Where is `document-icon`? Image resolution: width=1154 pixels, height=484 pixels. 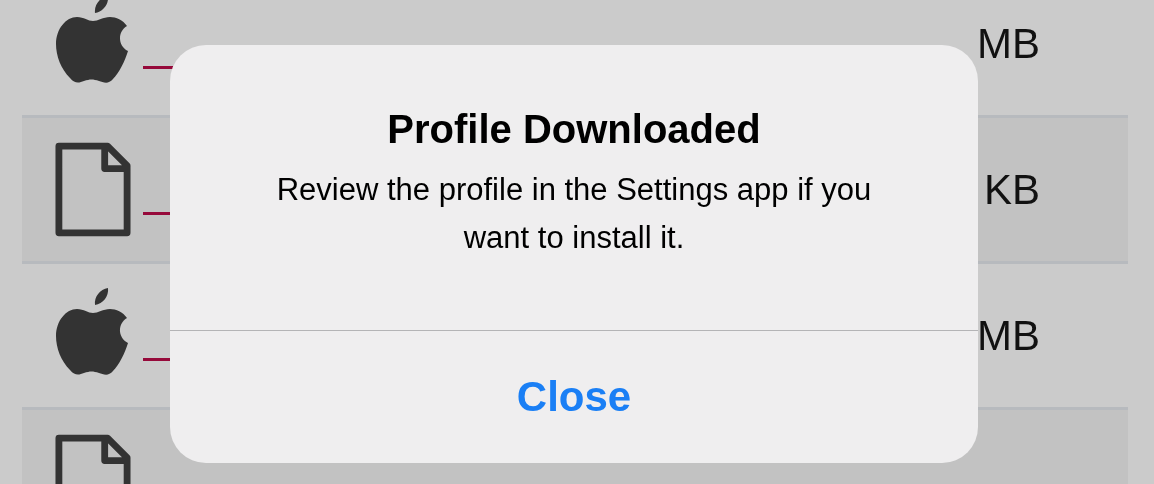 document-icon is located at coordinates (93, 189).